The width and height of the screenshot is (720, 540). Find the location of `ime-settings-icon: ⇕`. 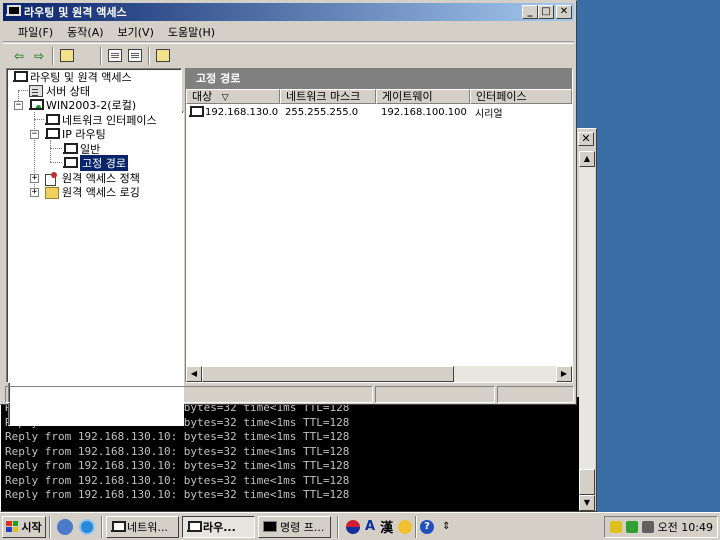

ime-settings-icon: ⇕ is located at coordinates (446, 526).